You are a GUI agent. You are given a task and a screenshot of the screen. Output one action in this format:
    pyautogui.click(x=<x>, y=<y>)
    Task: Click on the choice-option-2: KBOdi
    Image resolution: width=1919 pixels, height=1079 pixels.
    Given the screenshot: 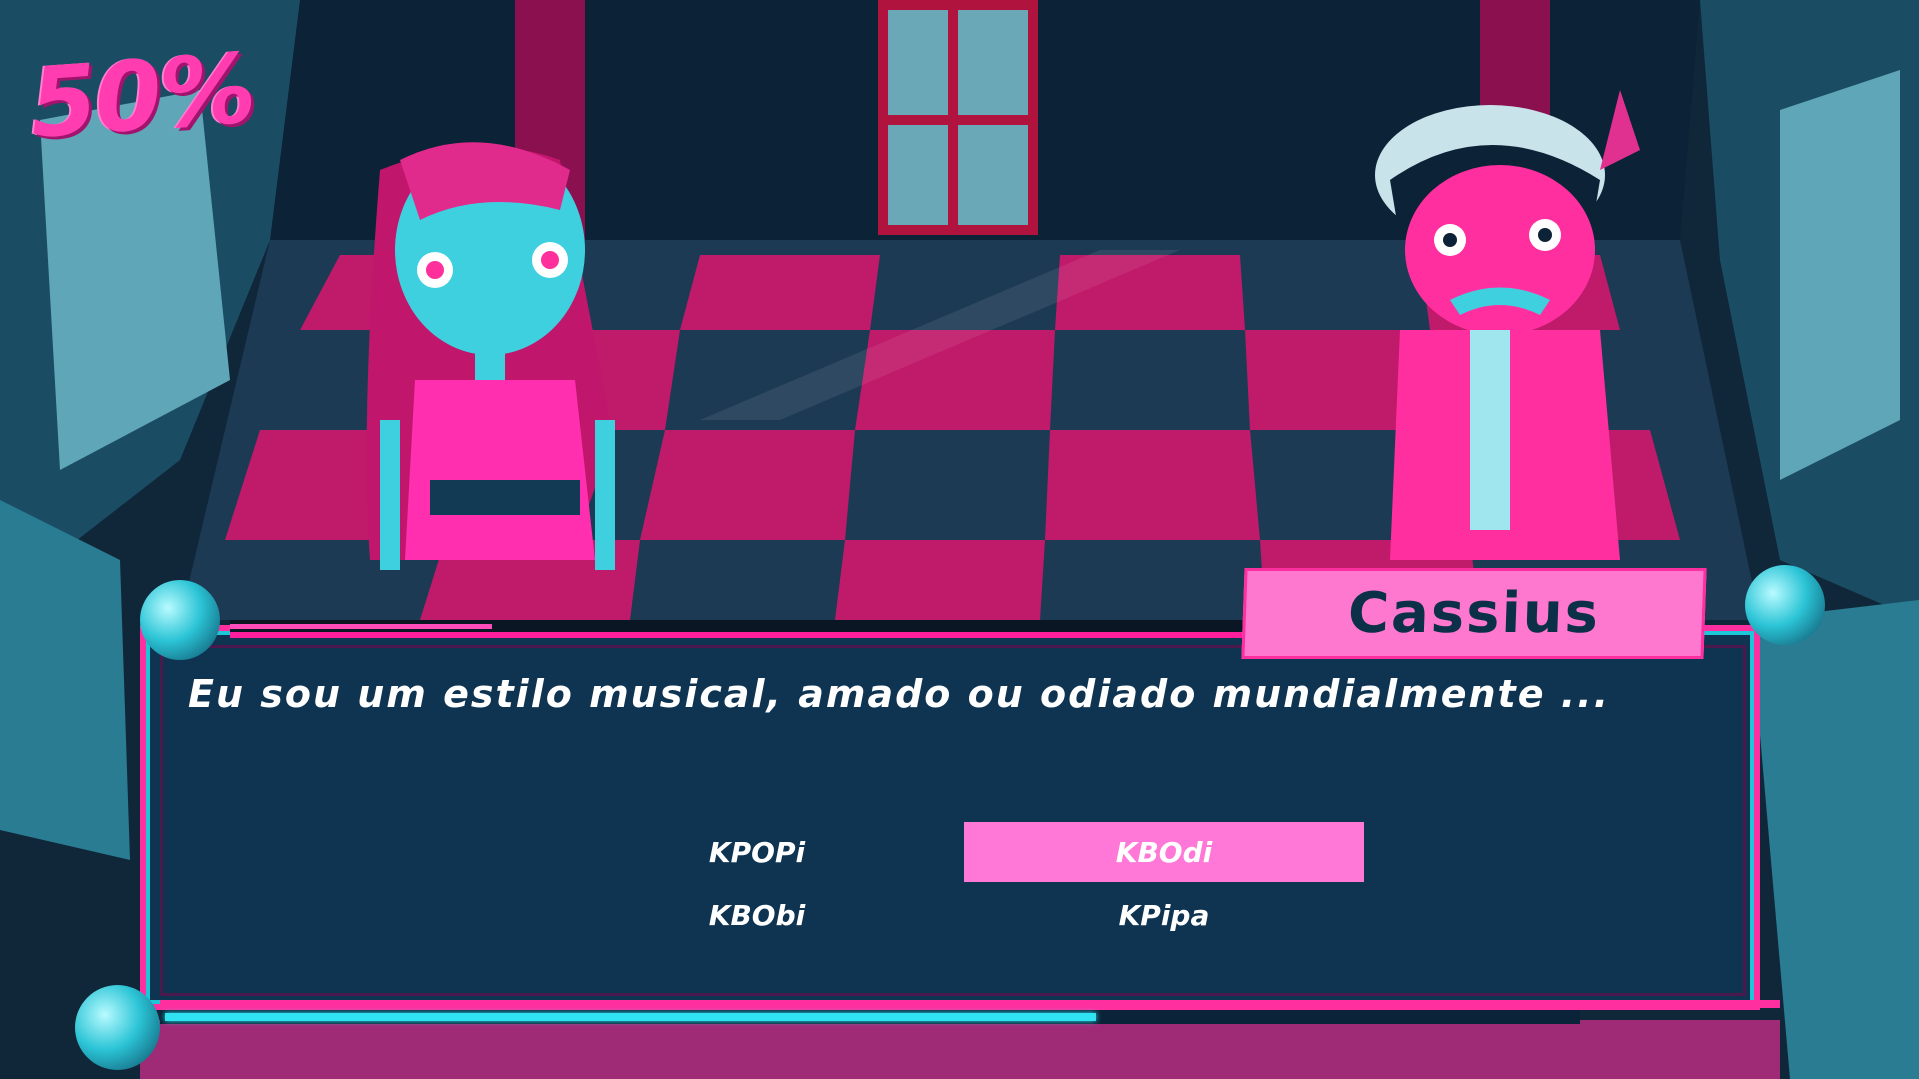 What is the action you would take?
    pyautogui.click(x=1164, y=852)
    